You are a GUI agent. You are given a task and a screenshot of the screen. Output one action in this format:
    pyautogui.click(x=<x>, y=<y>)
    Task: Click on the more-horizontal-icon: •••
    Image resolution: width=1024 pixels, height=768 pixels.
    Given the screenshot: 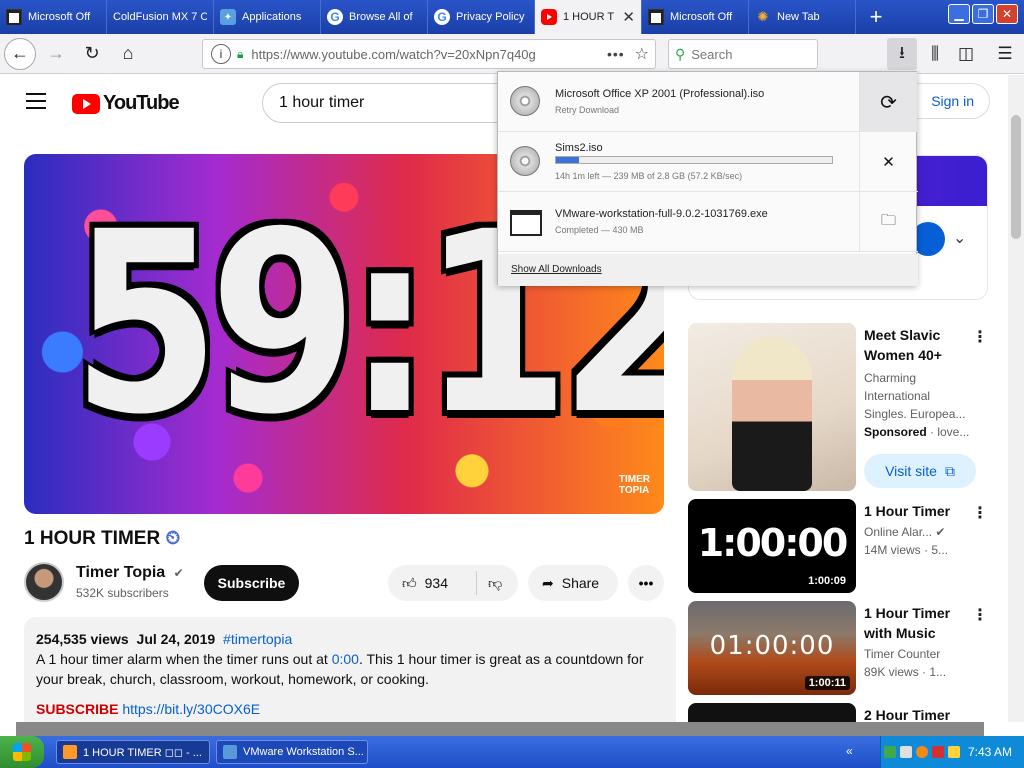 What is the action you would take?
    pyautogui.click(x=646, y=583)
    